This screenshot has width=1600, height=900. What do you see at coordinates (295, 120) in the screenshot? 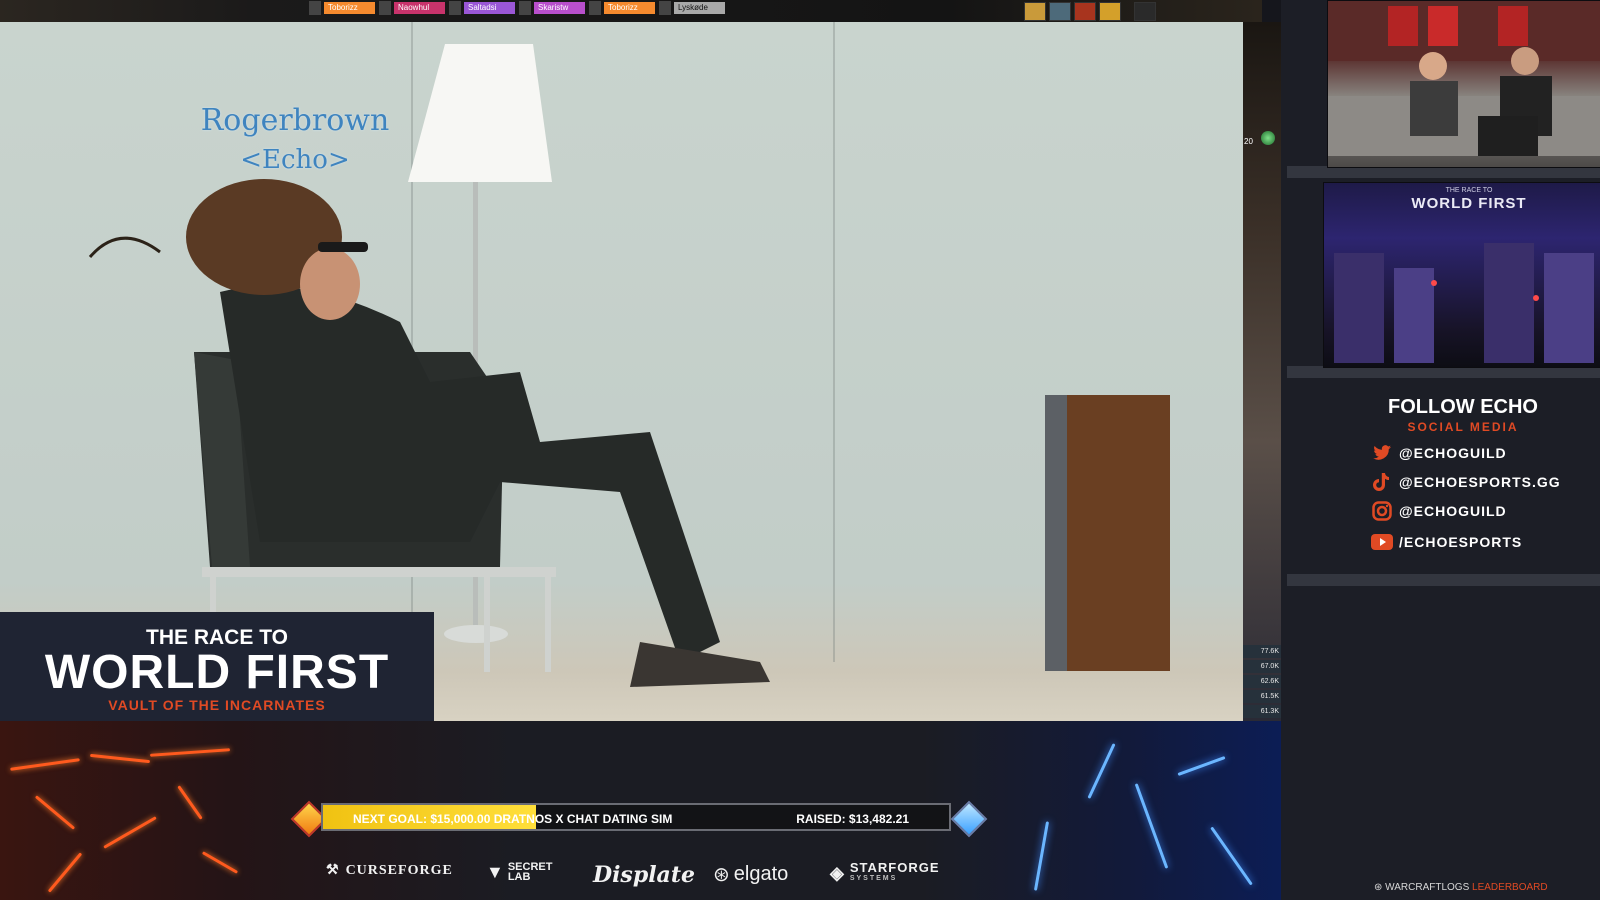
I see `nameplate-name: Rogerbrown` at bounding box center [295, 120].